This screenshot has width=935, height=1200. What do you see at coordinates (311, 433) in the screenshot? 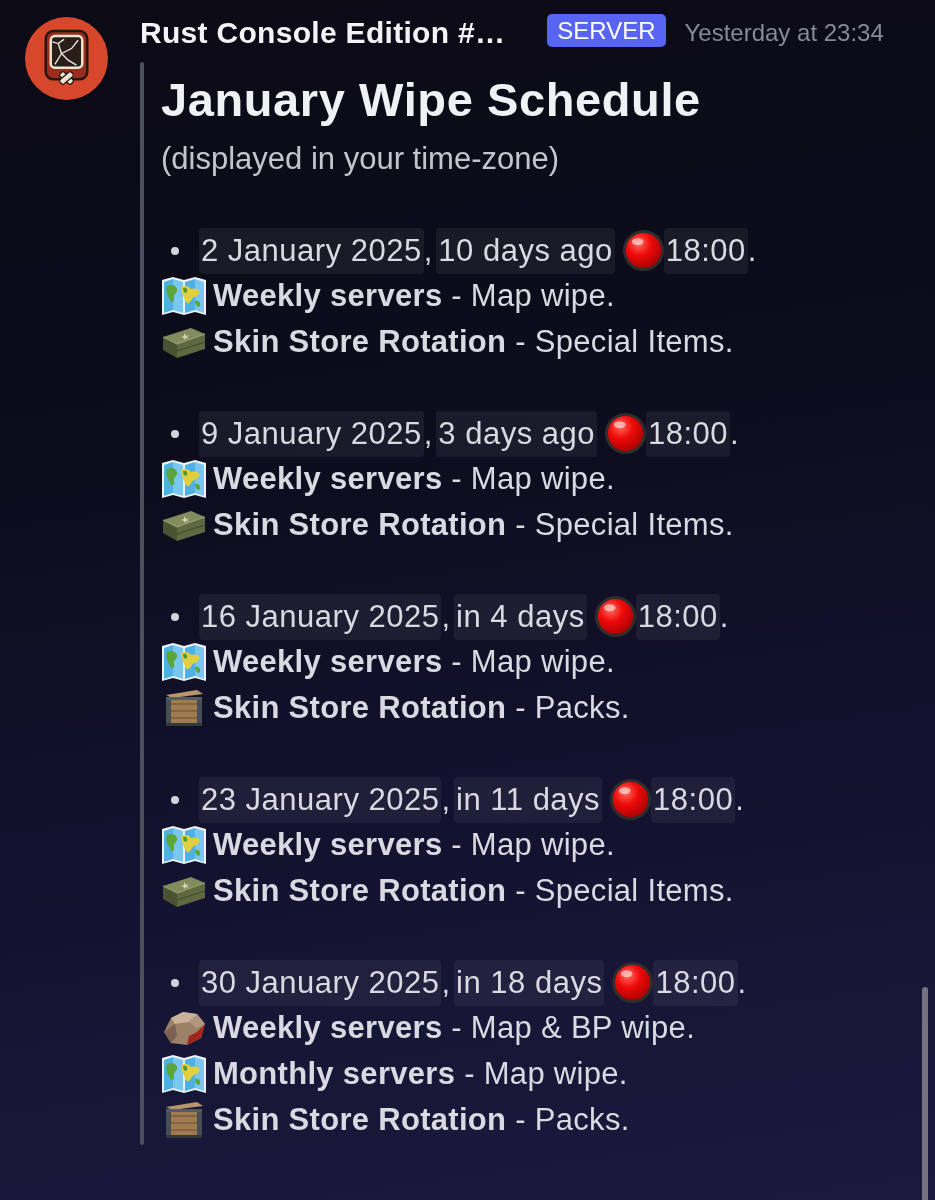
I see `date-timestamp: 9 January 2025` at bounding box center [311, 433].